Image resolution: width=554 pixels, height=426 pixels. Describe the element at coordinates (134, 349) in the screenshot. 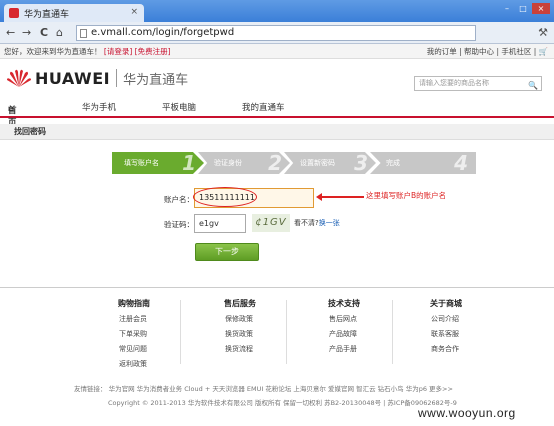

I see `footer-link: 常见问题` at that location.